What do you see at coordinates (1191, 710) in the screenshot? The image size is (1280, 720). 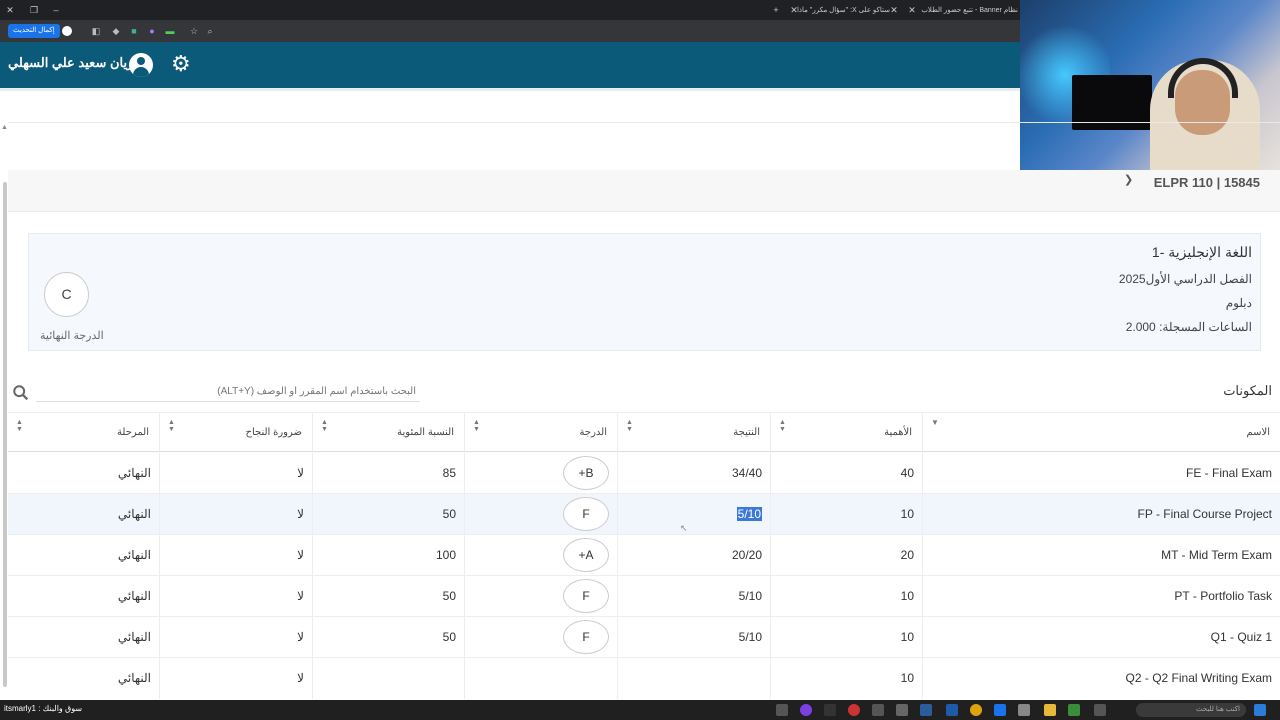 I see `taskbar-search: اكتب هنا للبحث` at bounding box center [1191, 710].